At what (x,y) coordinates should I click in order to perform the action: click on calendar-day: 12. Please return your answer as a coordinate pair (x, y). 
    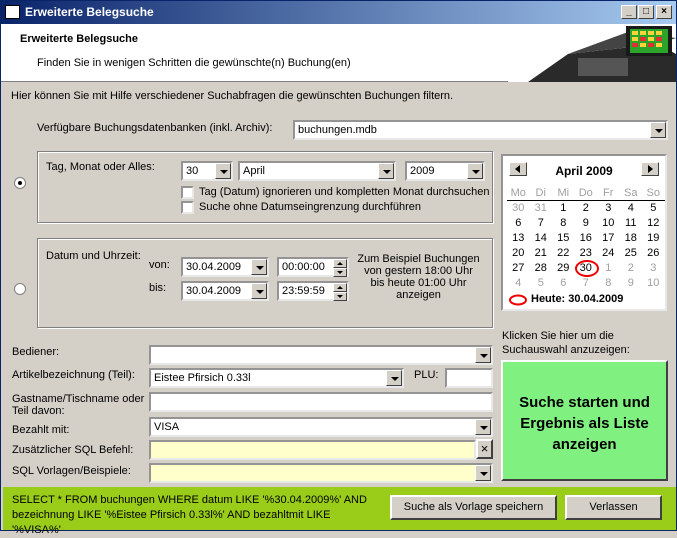
    Looking at the image, I should click on (653, 222).